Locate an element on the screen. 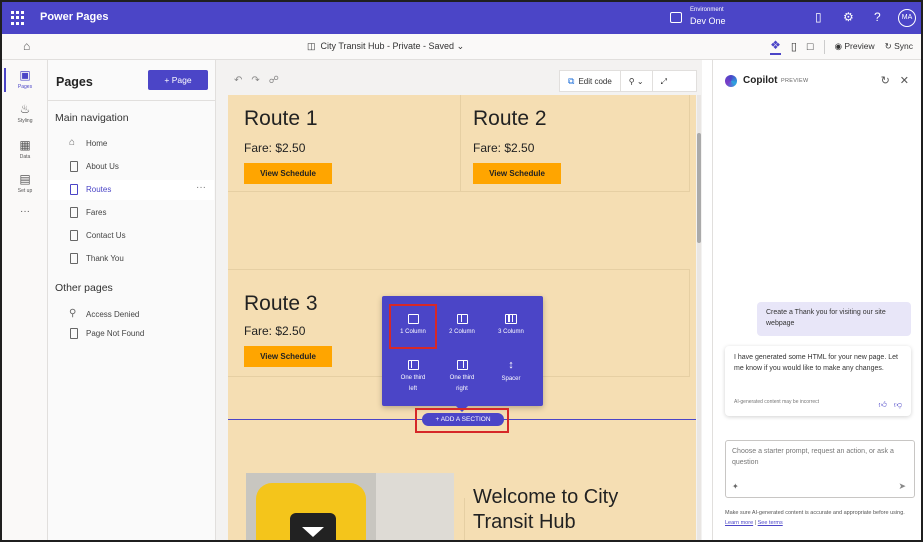 This screenshot has height=542, width=923. rail-item-setup: ▤ Set up is located at coordinates (25, 183).